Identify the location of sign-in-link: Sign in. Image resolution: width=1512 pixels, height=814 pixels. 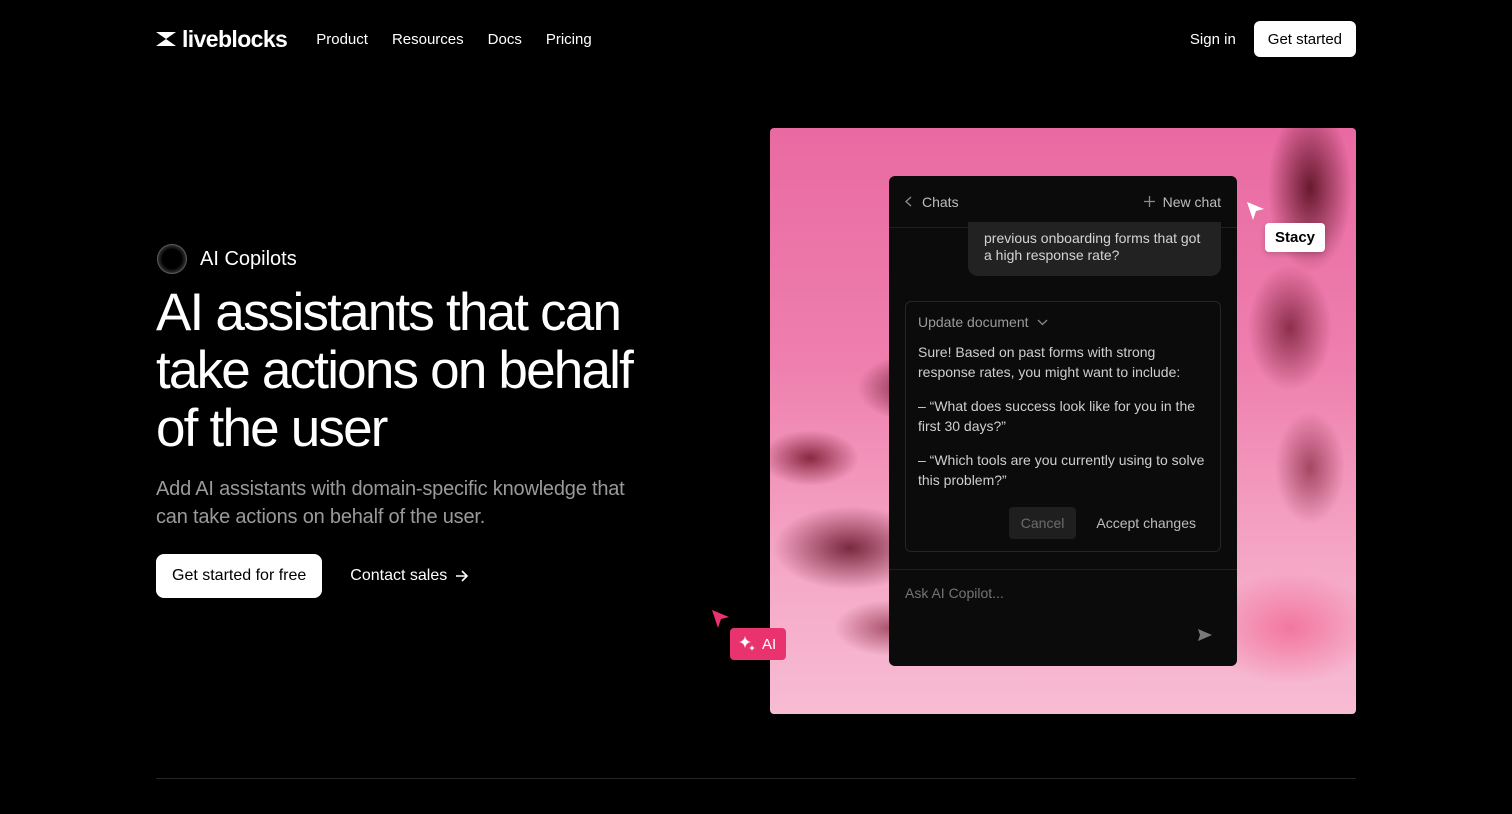
(1213, 39).